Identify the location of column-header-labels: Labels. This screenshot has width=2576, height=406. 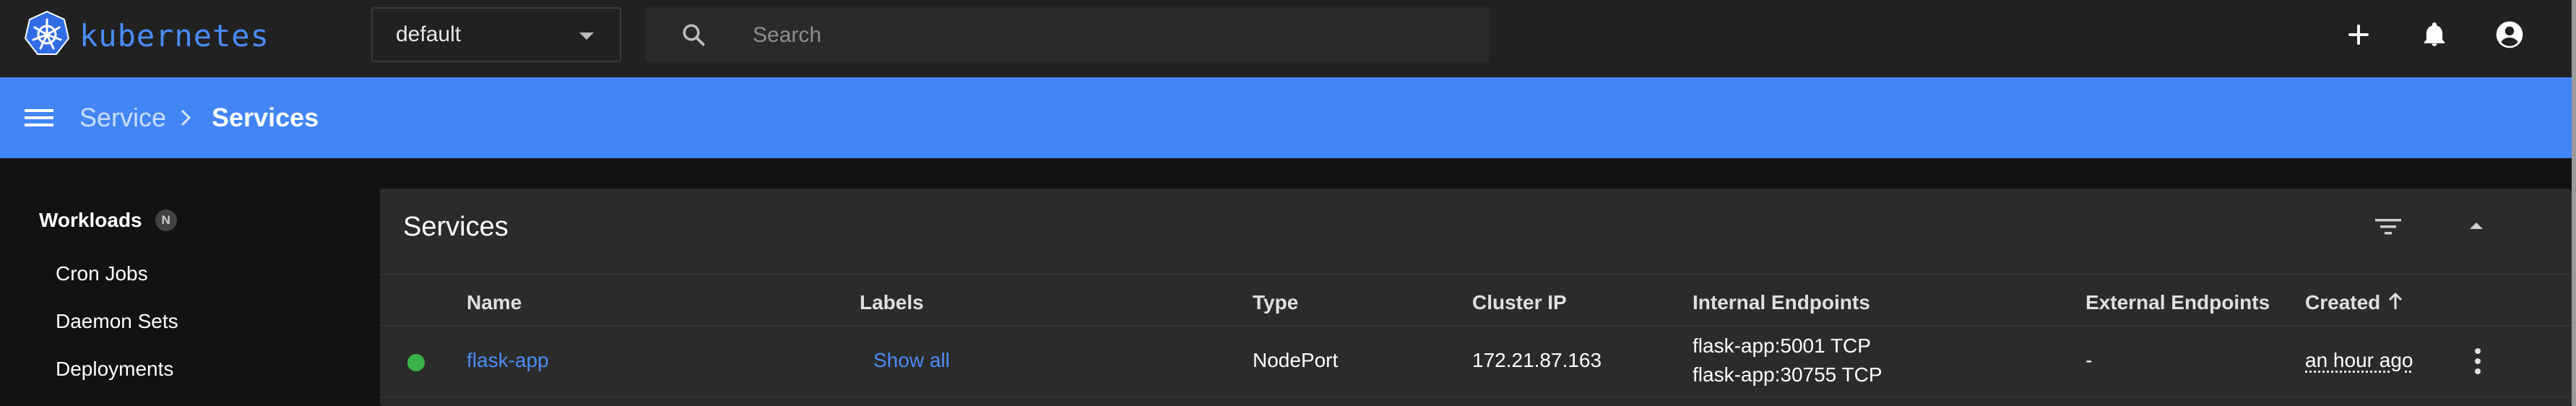
(892, 302).